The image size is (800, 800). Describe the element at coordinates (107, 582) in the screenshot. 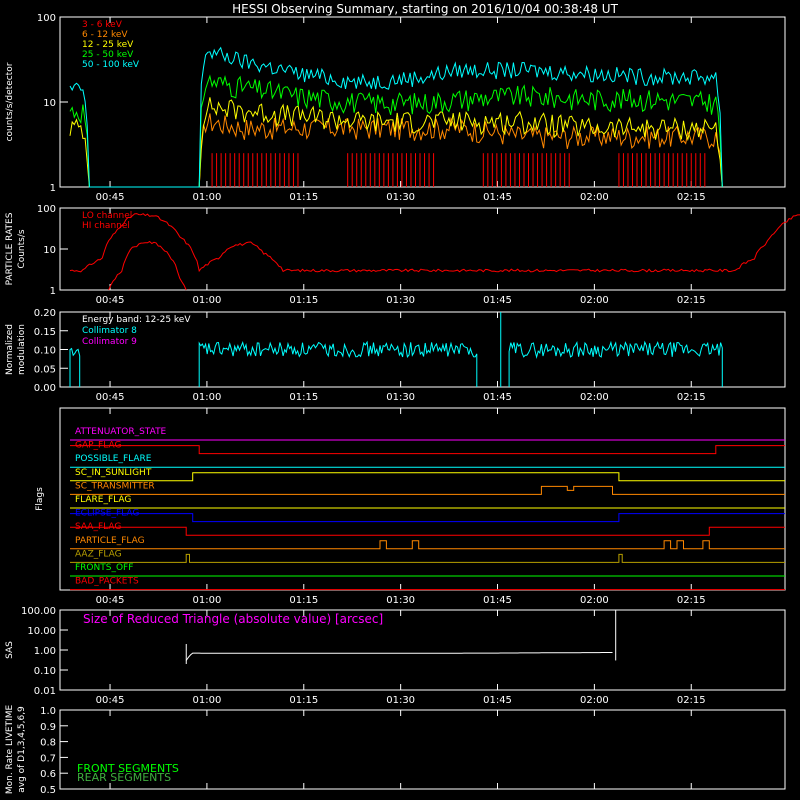

I see `flag-label: BAD_PACKETS` at that location.